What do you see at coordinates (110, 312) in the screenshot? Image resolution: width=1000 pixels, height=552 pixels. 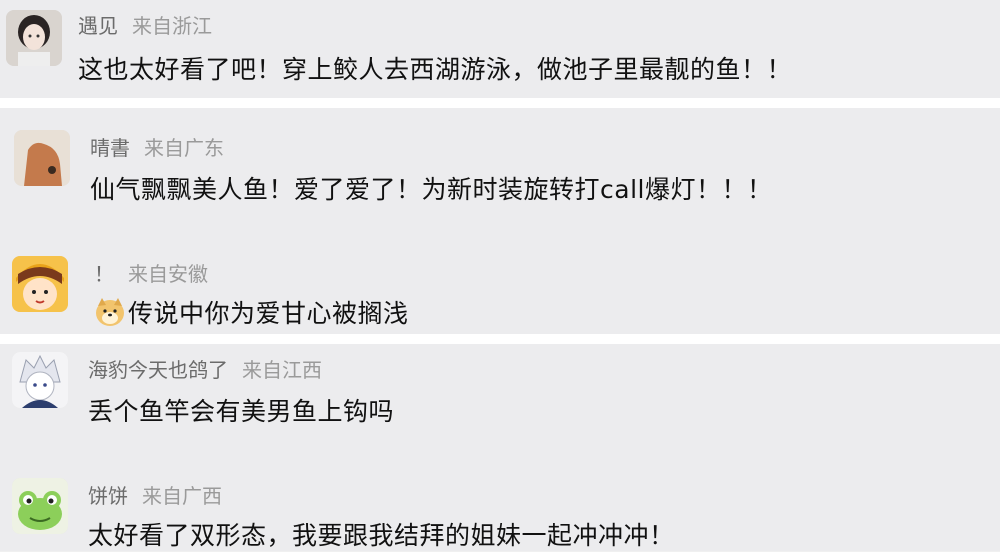 I see `doge-emoji-icon` at bounding box center [110, 312].